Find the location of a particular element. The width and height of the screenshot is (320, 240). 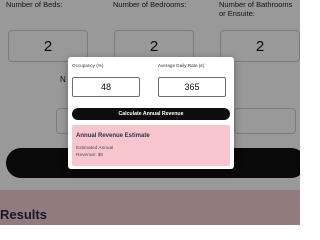

occupancy-input is located at coordinates (106, 87).